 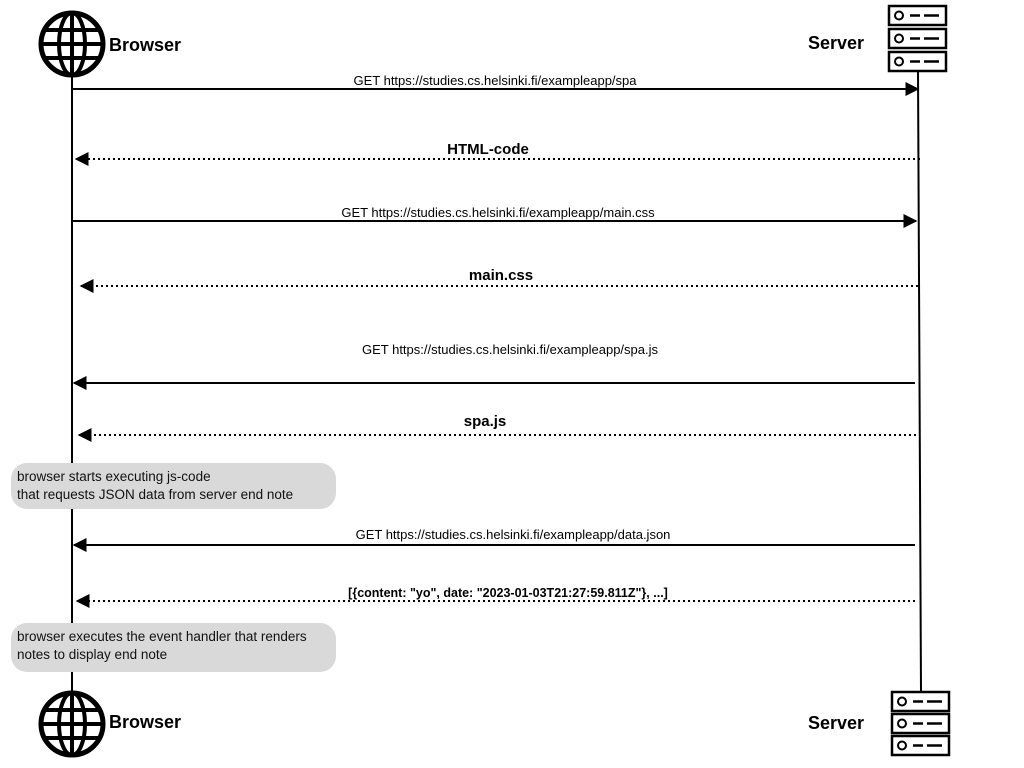 What do you see at coordinates (836, 43) in the screenshot?
I see `server-label-top: Server` at bounding box center [836, 43].